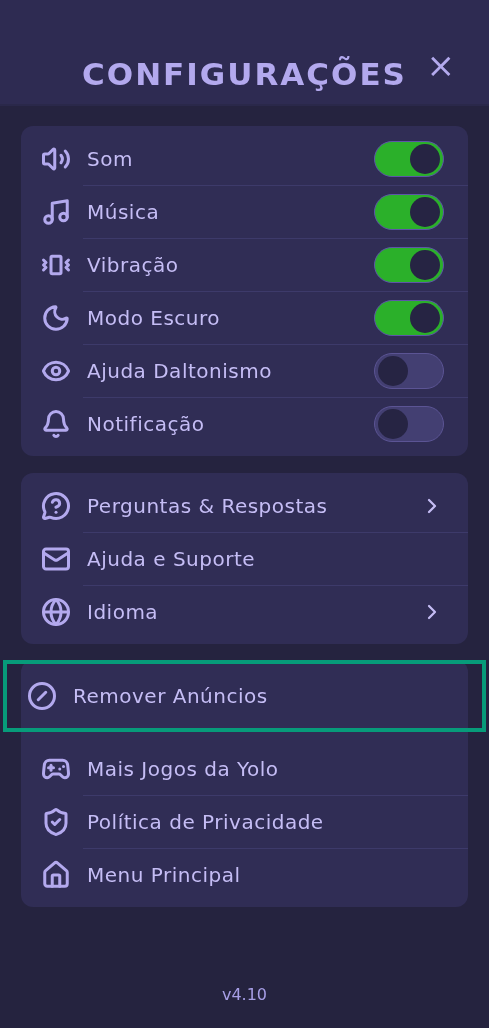  What do you see at coordinates (124, 211) in the screenshot?
I see `setting-label: Música` at bounding box center [124, 211].